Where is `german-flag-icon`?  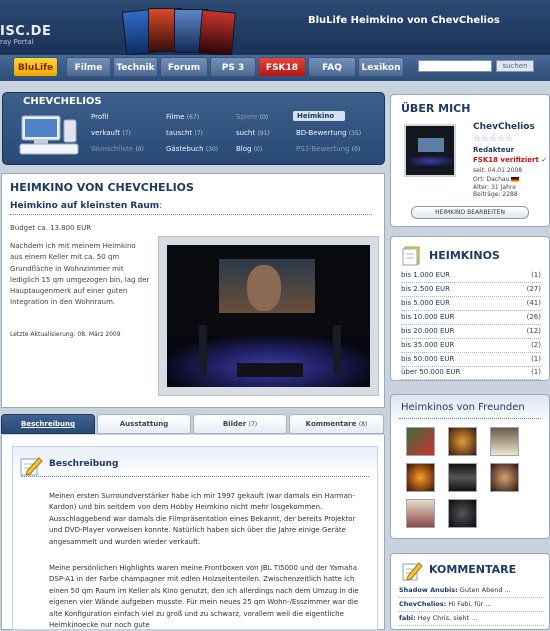 german-flag-icon is located at coordinates (515, 179).